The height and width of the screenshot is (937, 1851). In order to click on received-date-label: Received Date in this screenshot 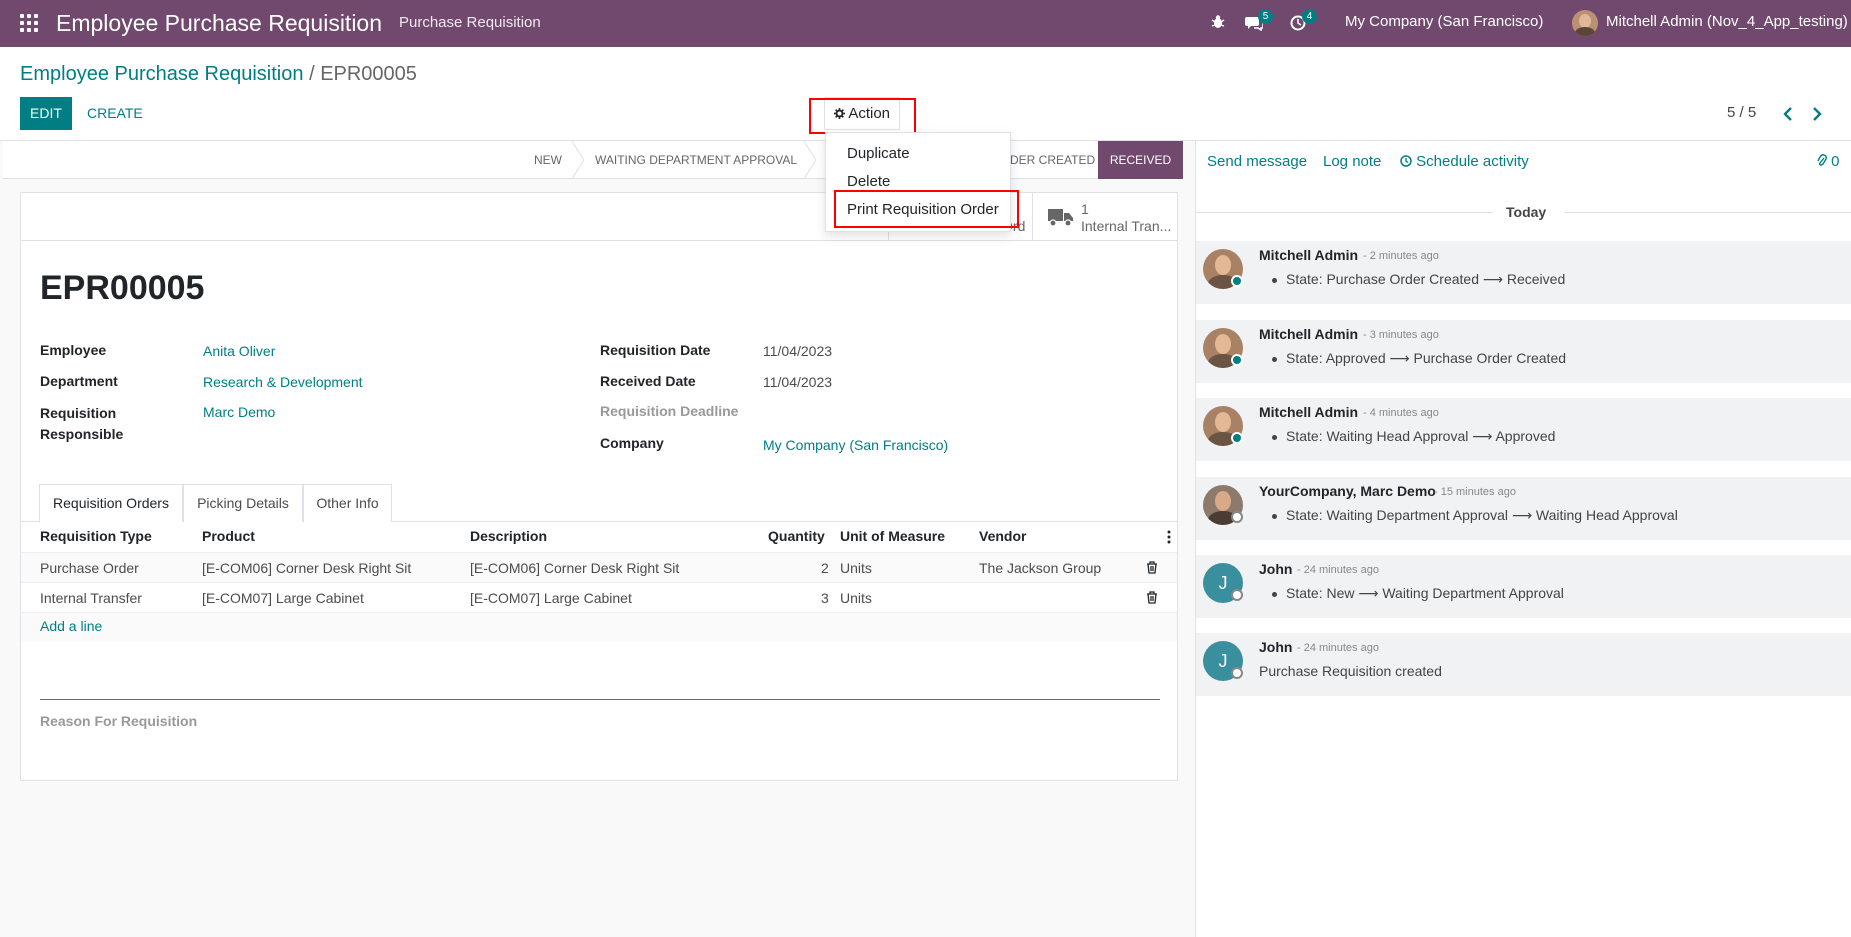, I will do `click(648, 381)`.